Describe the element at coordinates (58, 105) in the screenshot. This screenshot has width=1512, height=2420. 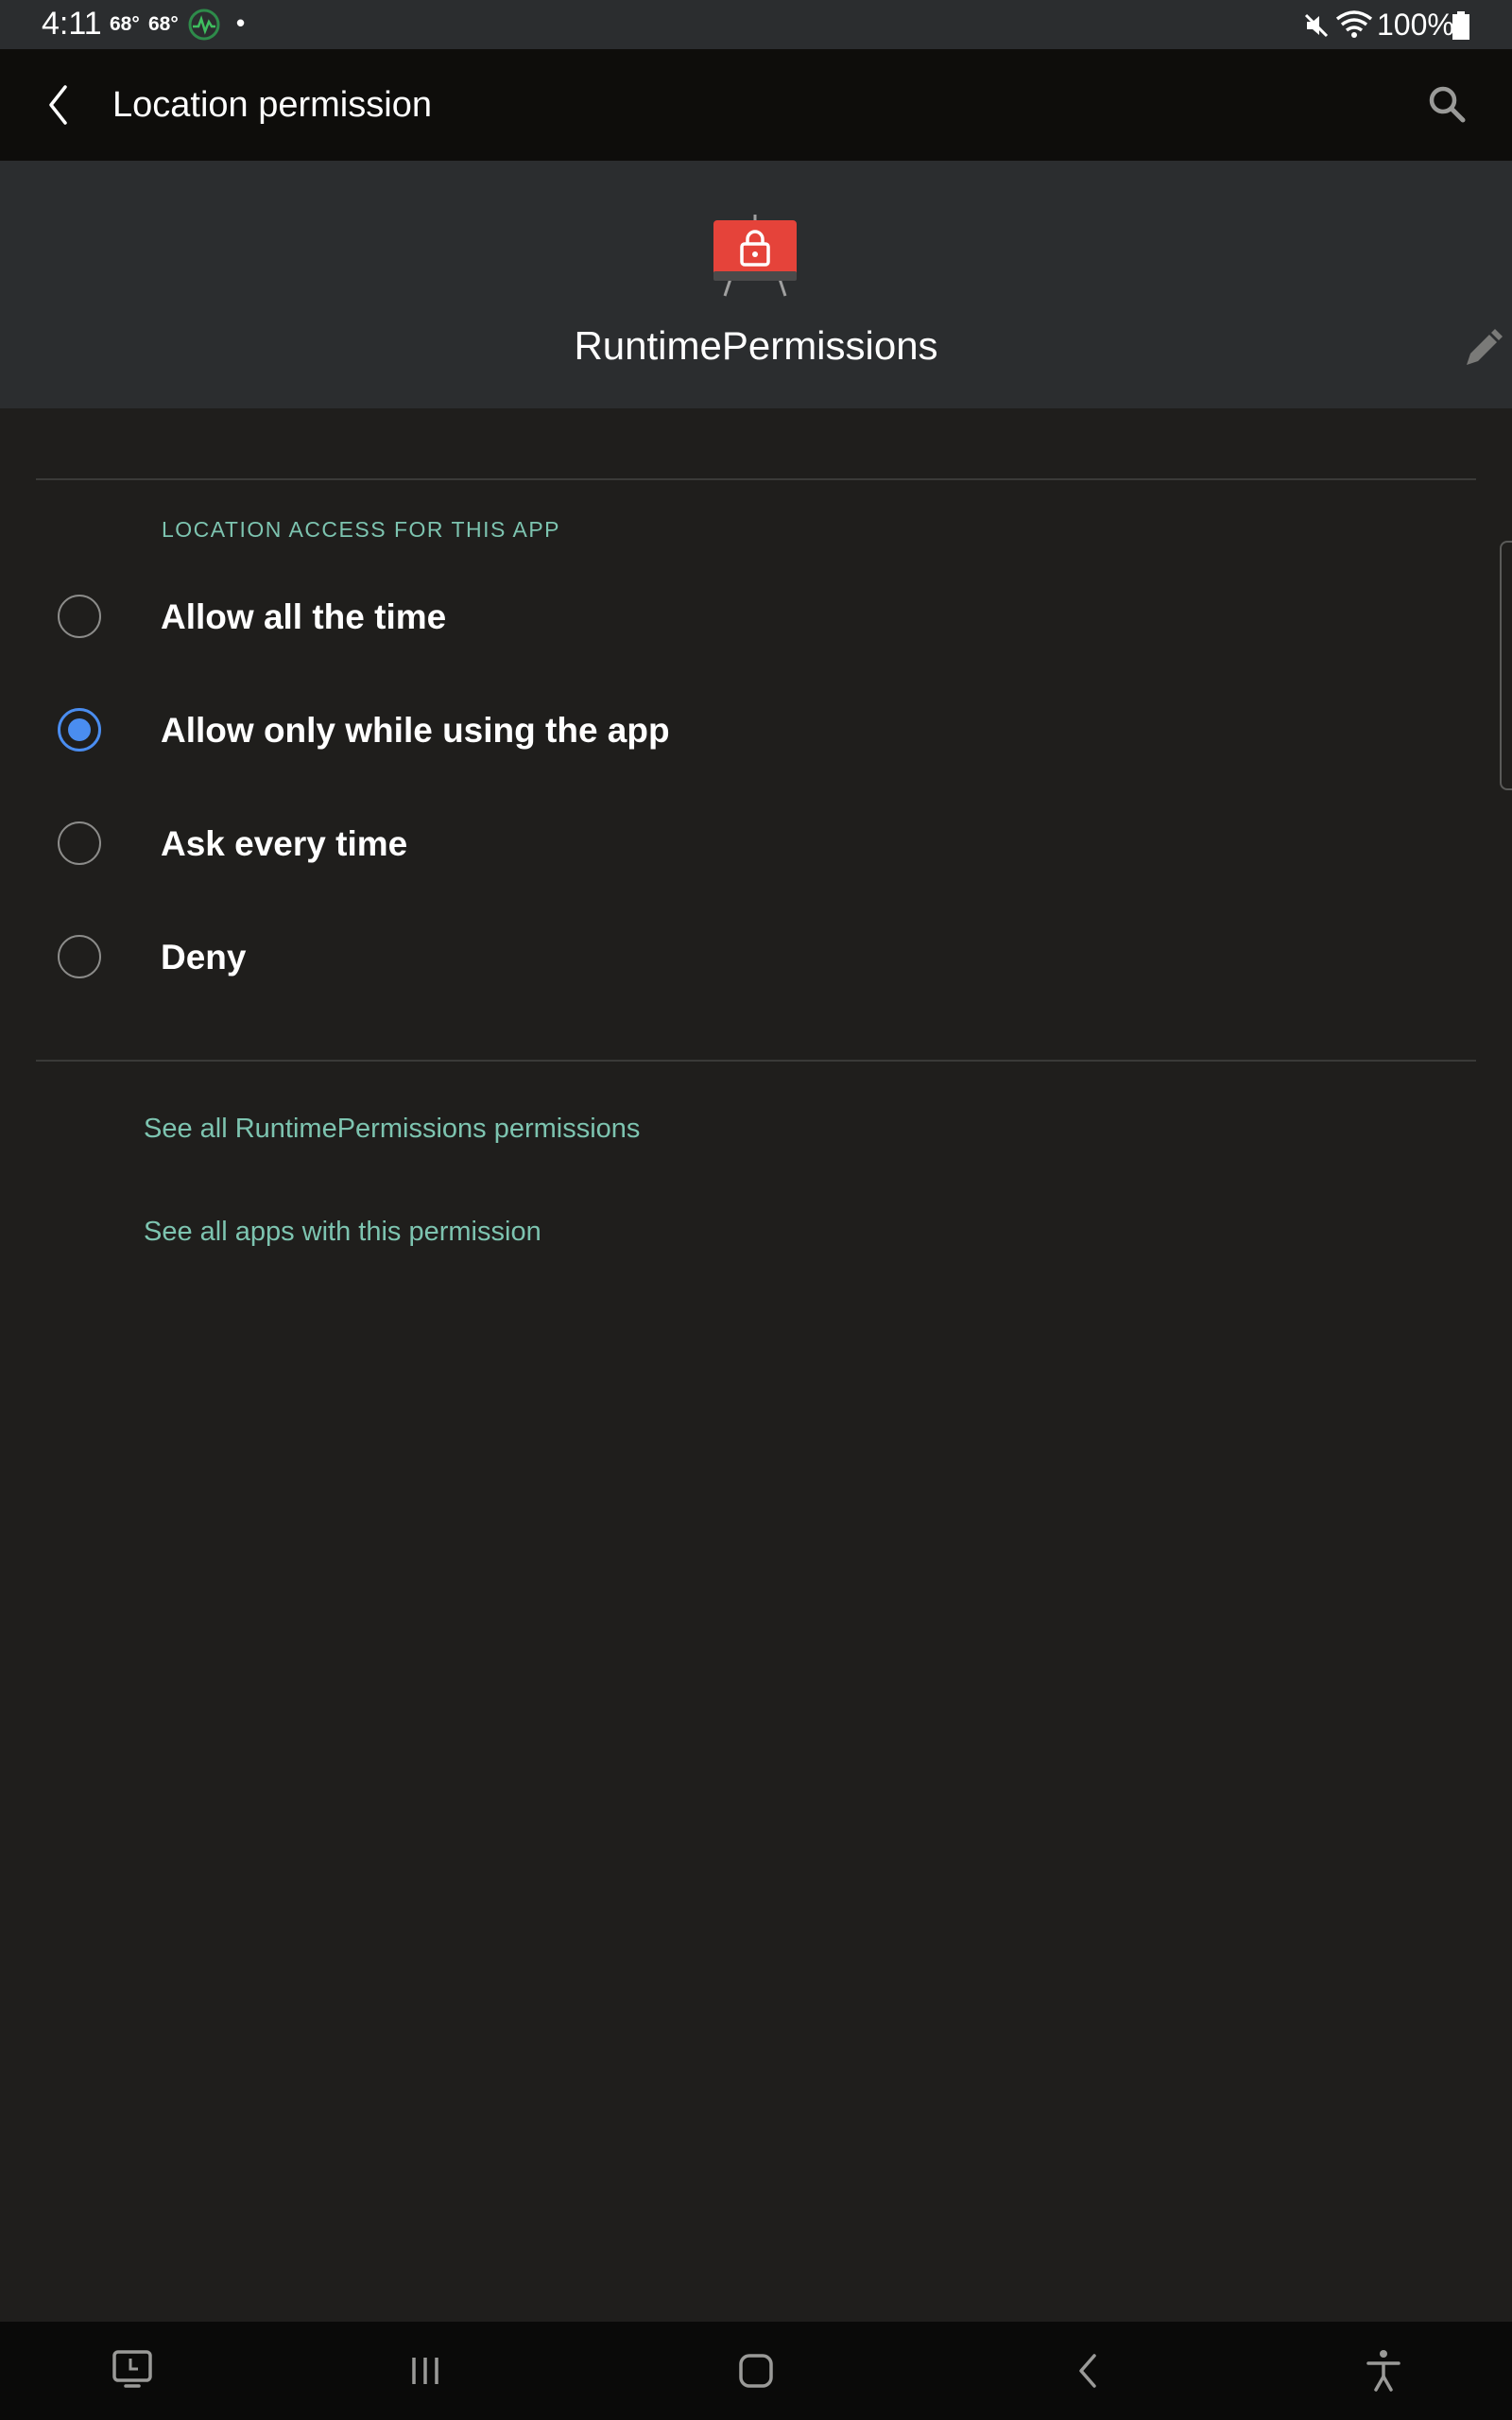
I see `back-arrow-icon` at that location.